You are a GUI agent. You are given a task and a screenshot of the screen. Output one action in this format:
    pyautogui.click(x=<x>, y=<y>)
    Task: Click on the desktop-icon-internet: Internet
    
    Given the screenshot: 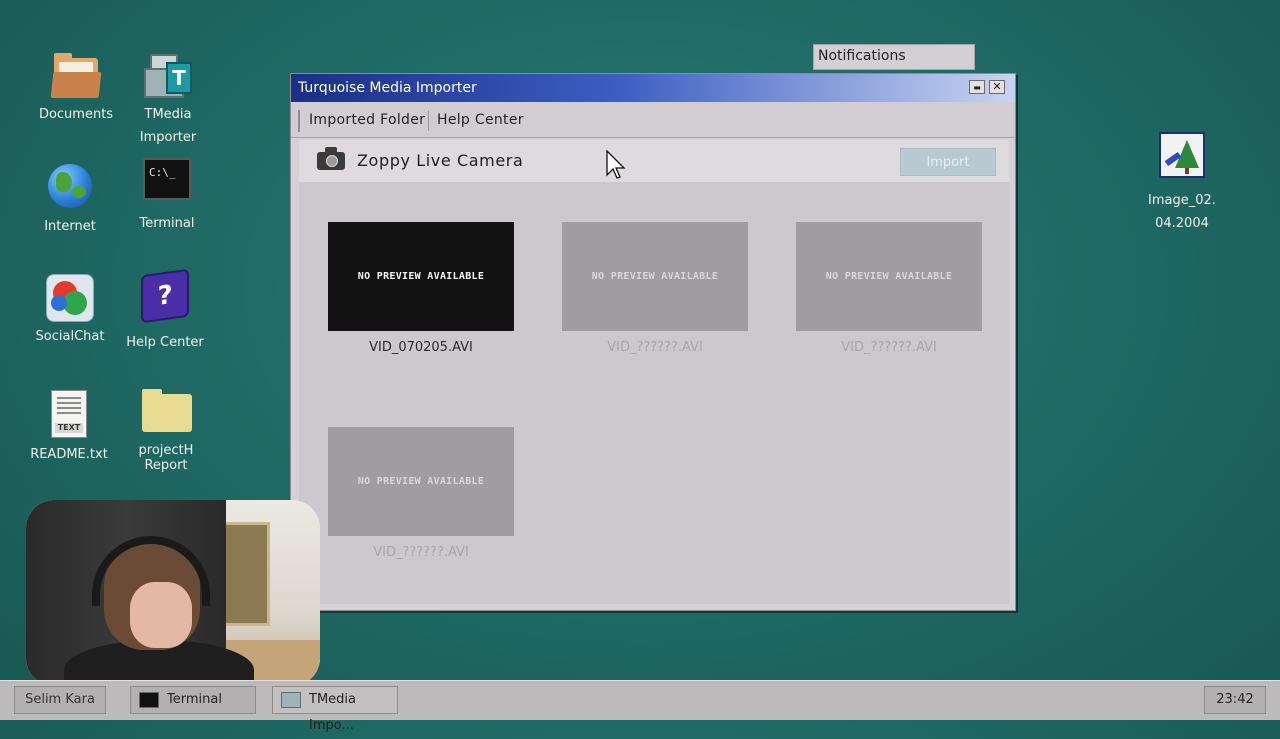 What is the action you would take?
    pyautogui.click(x=70, y=197)
    